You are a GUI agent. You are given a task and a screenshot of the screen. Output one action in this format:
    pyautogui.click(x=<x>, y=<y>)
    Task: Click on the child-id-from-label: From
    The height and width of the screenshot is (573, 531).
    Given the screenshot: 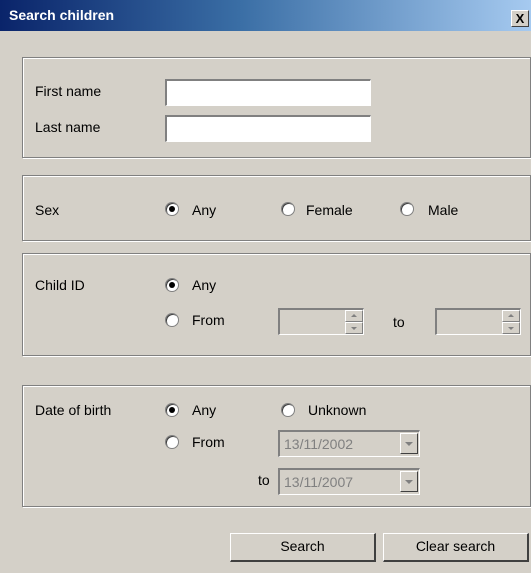 What is the action you would take?
    pyautogui.click(x=208, y=320)
    